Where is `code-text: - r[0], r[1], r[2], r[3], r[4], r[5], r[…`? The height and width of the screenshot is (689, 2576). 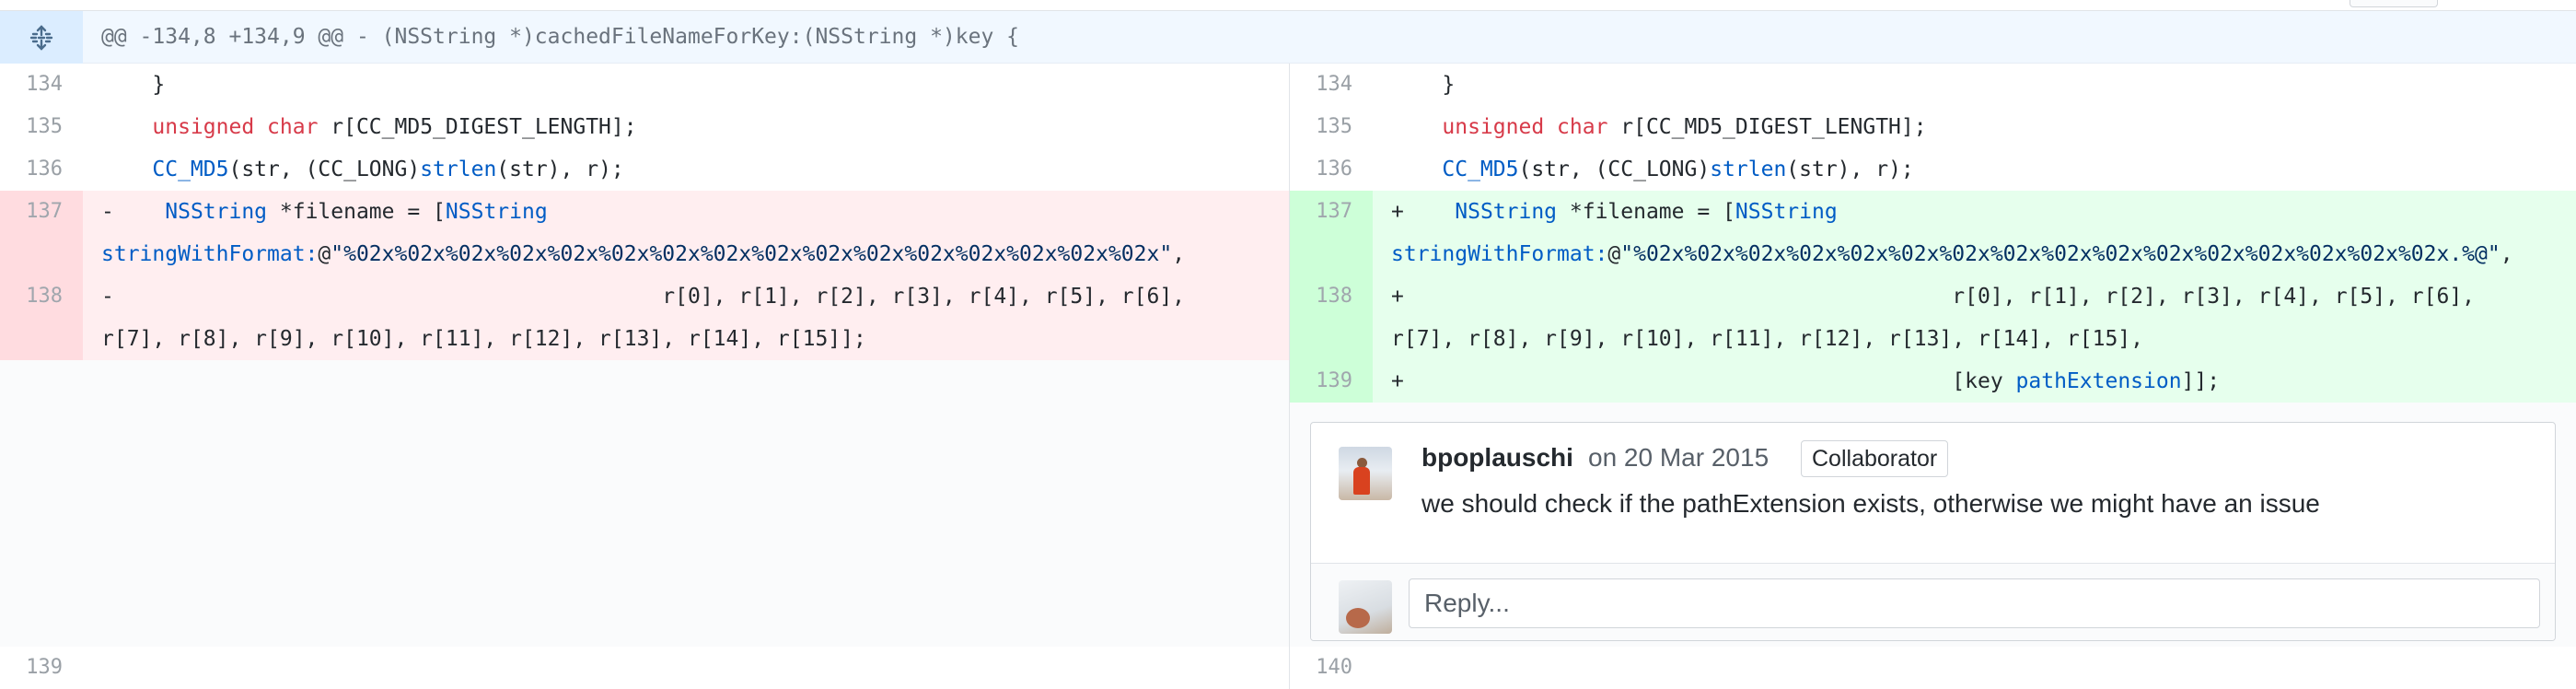 code-text: - r[0], r[1], r[2], r[3], r[4], r[5], r[… is located at coordinates (643, 318).